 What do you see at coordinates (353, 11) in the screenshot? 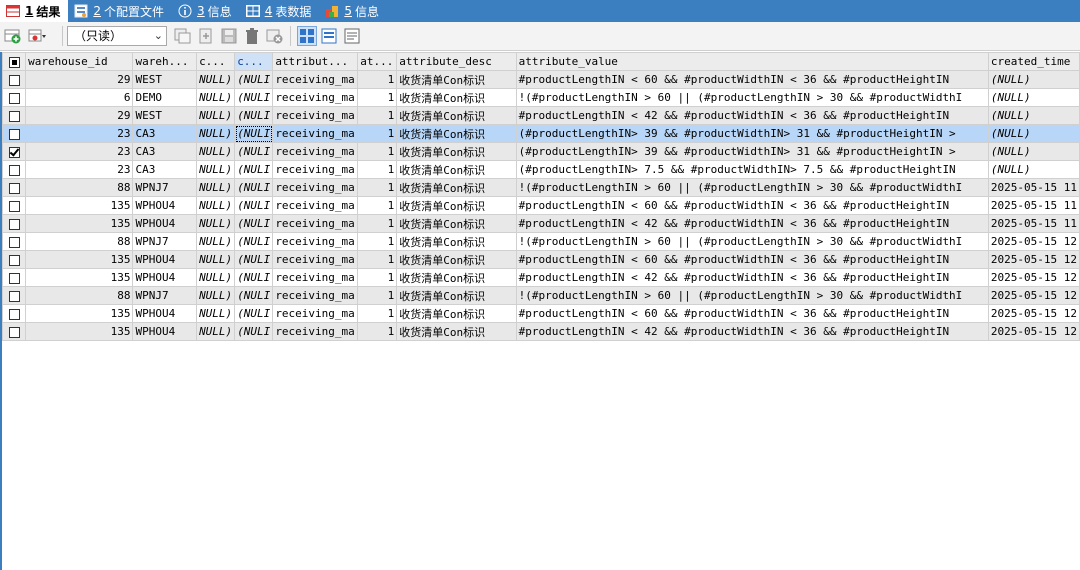
I see `tab-info-2: 5 信息` at bounding box center [353, 11].